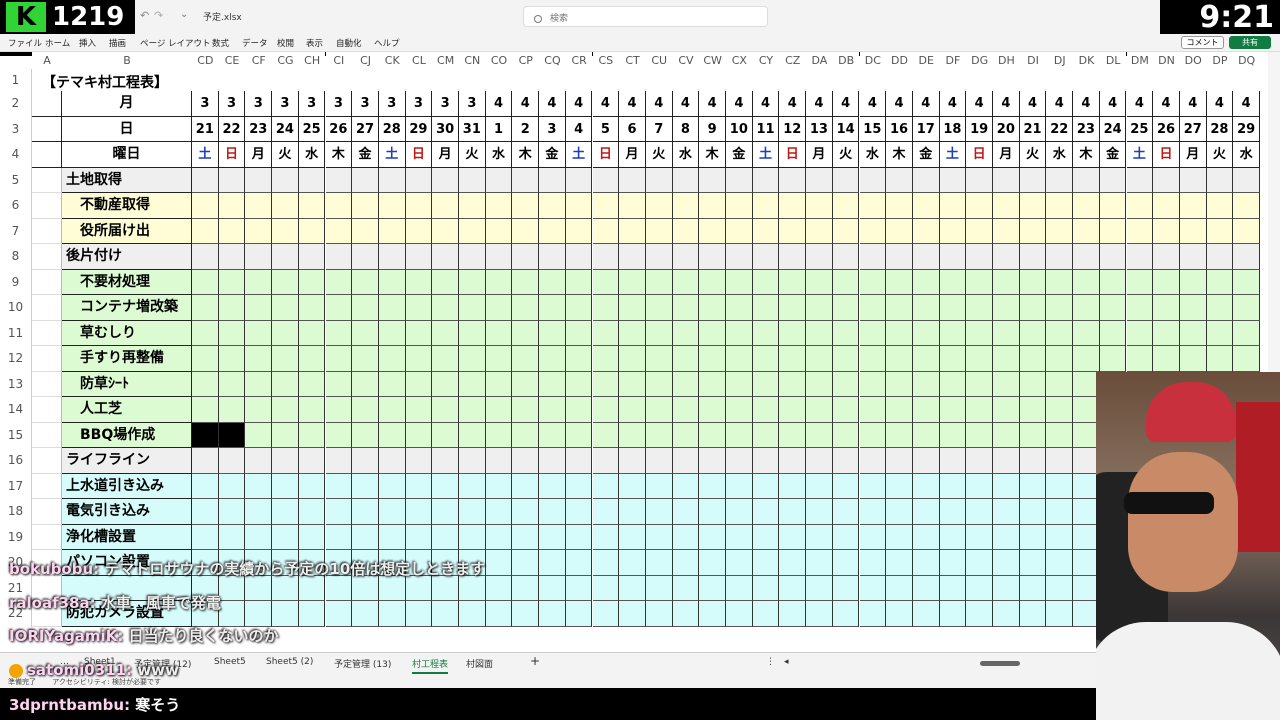 This screenshot has height=720, width=1280. What do you see at coordinates (793, 129) in the screenshot?
I see `days-cell: 12` at bounding box center [793, 129].